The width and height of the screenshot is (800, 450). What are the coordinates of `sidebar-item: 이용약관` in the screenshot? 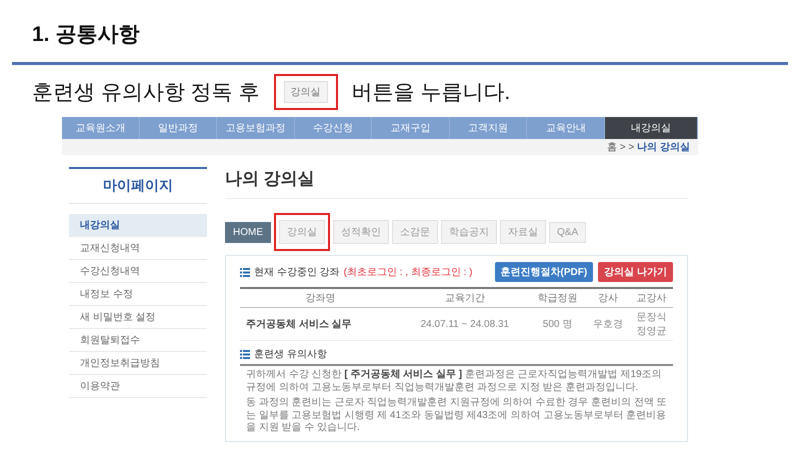 It's located at (138, 386).